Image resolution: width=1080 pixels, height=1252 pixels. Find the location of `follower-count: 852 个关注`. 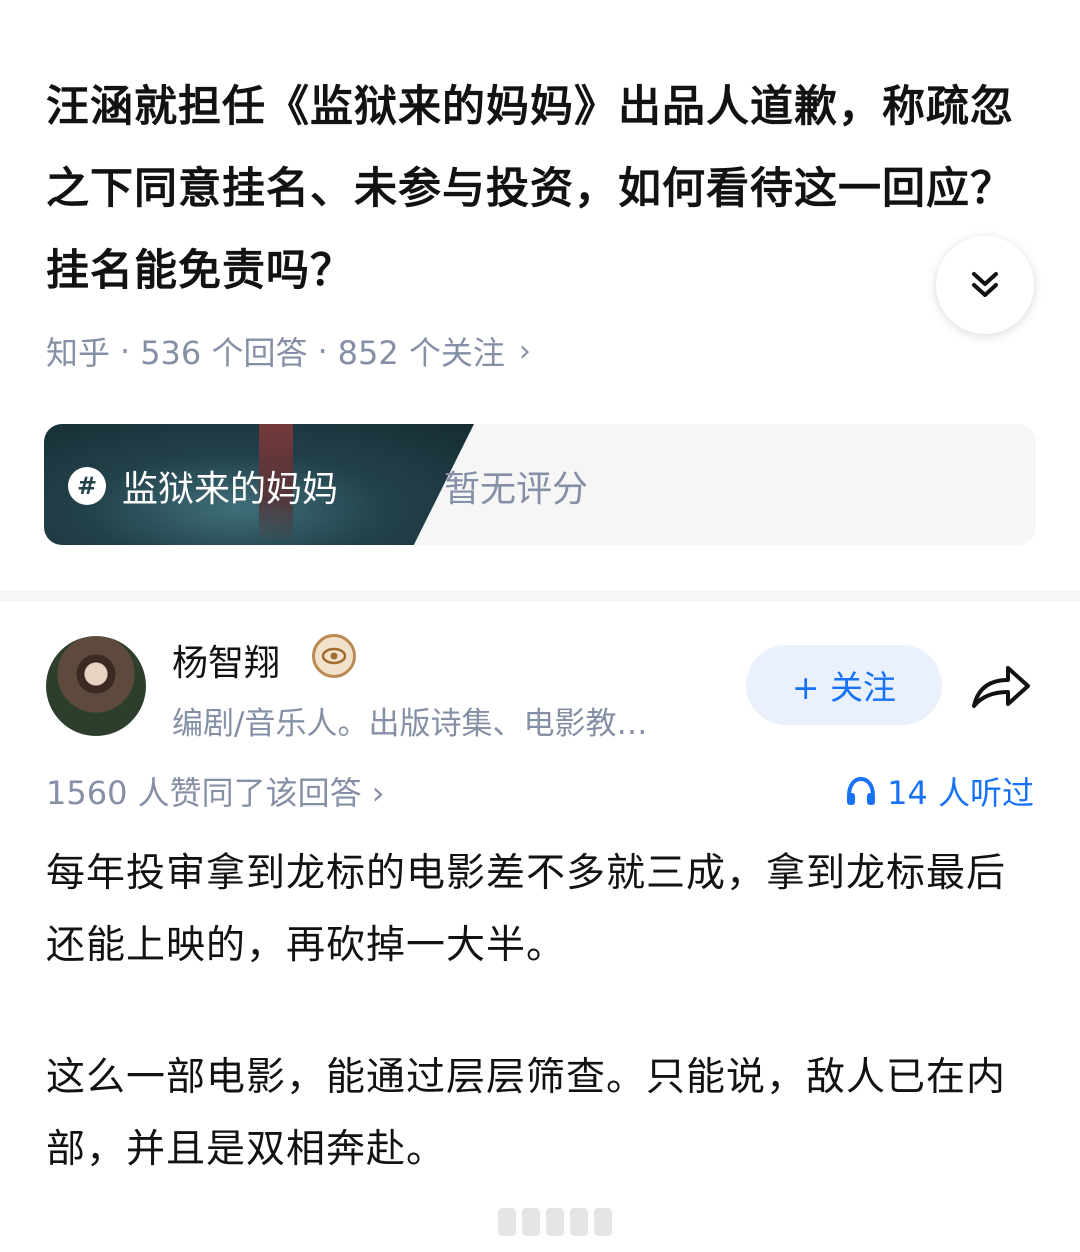

follower-count: 852 个关注 is located at coordinates (421, 353).